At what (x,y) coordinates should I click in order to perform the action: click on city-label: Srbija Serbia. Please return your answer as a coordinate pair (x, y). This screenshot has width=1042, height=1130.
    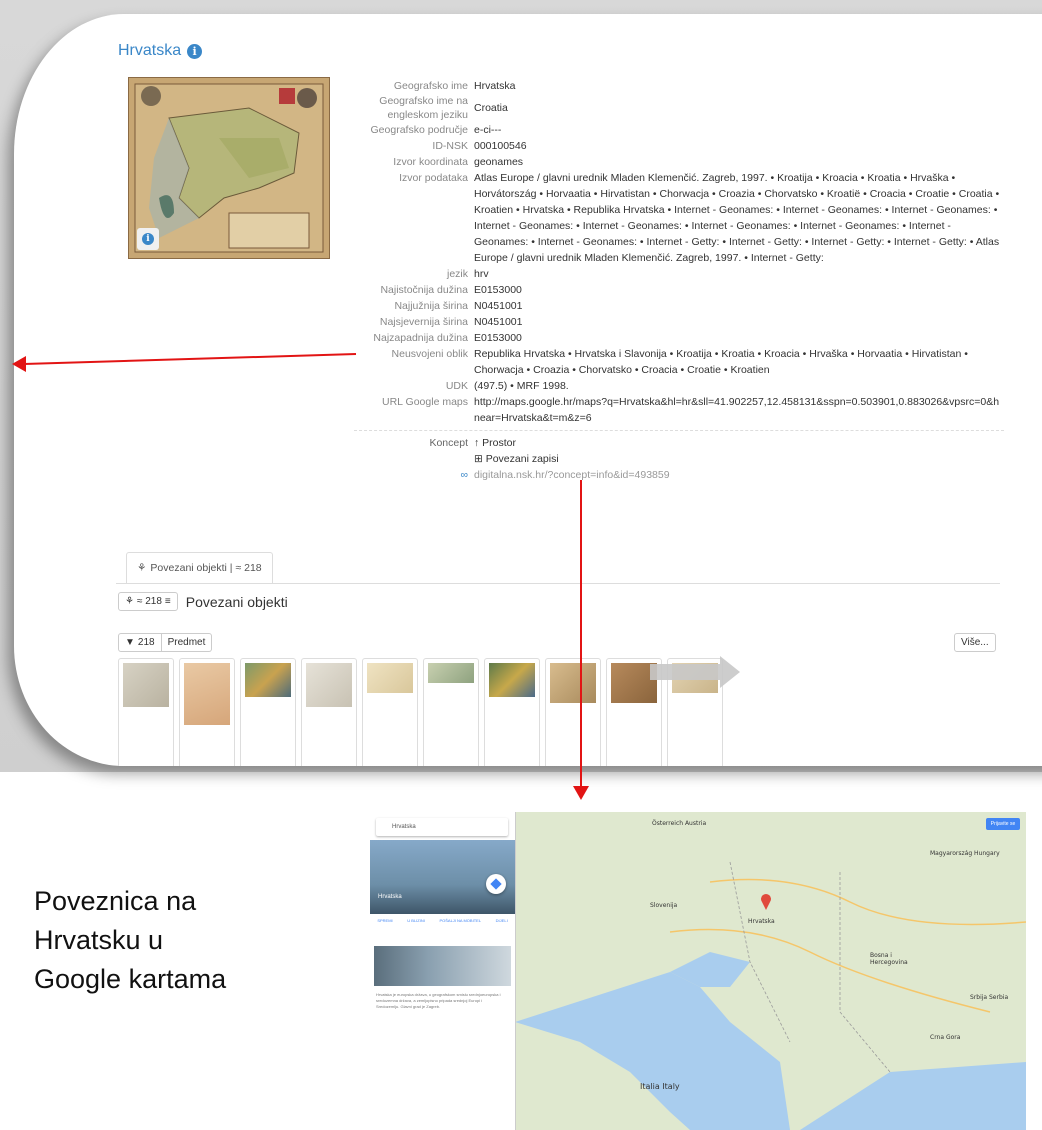
    Looking at the image, I should click on (989, 997).